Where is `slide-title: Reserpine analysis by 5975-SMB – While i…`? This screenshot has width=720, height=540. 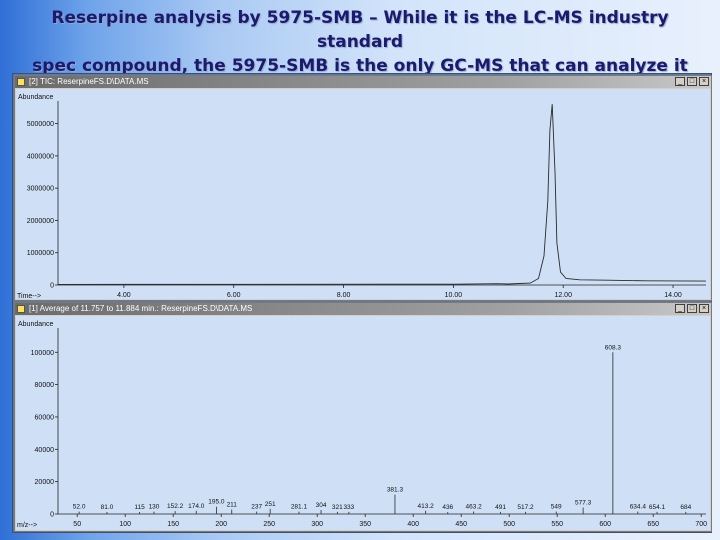
slide-title: Reserpine analysis by 5975-SMB – While i… is located at coordinates (360, 42).